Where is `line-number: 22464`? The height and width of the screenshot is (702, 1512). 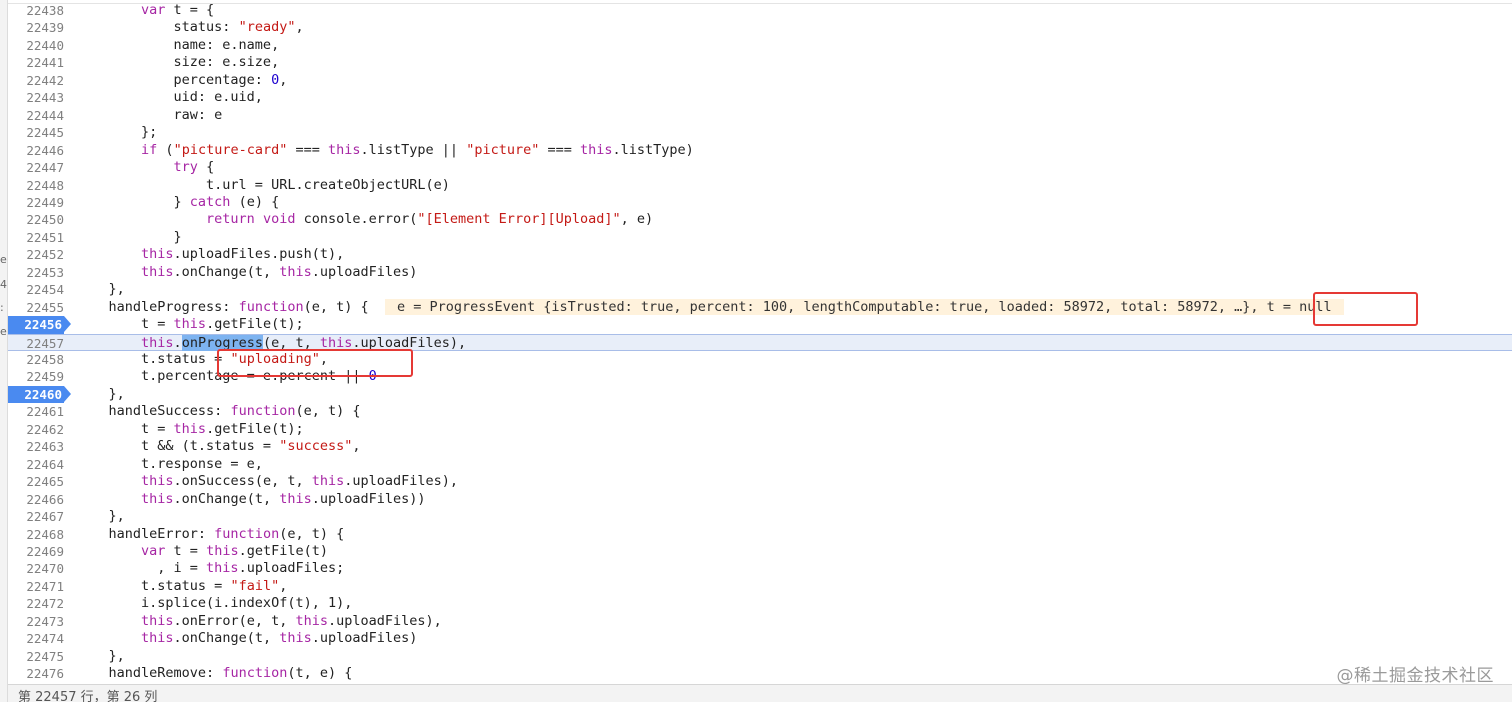 line-number: 22464 is located at coordinates (36, 464).